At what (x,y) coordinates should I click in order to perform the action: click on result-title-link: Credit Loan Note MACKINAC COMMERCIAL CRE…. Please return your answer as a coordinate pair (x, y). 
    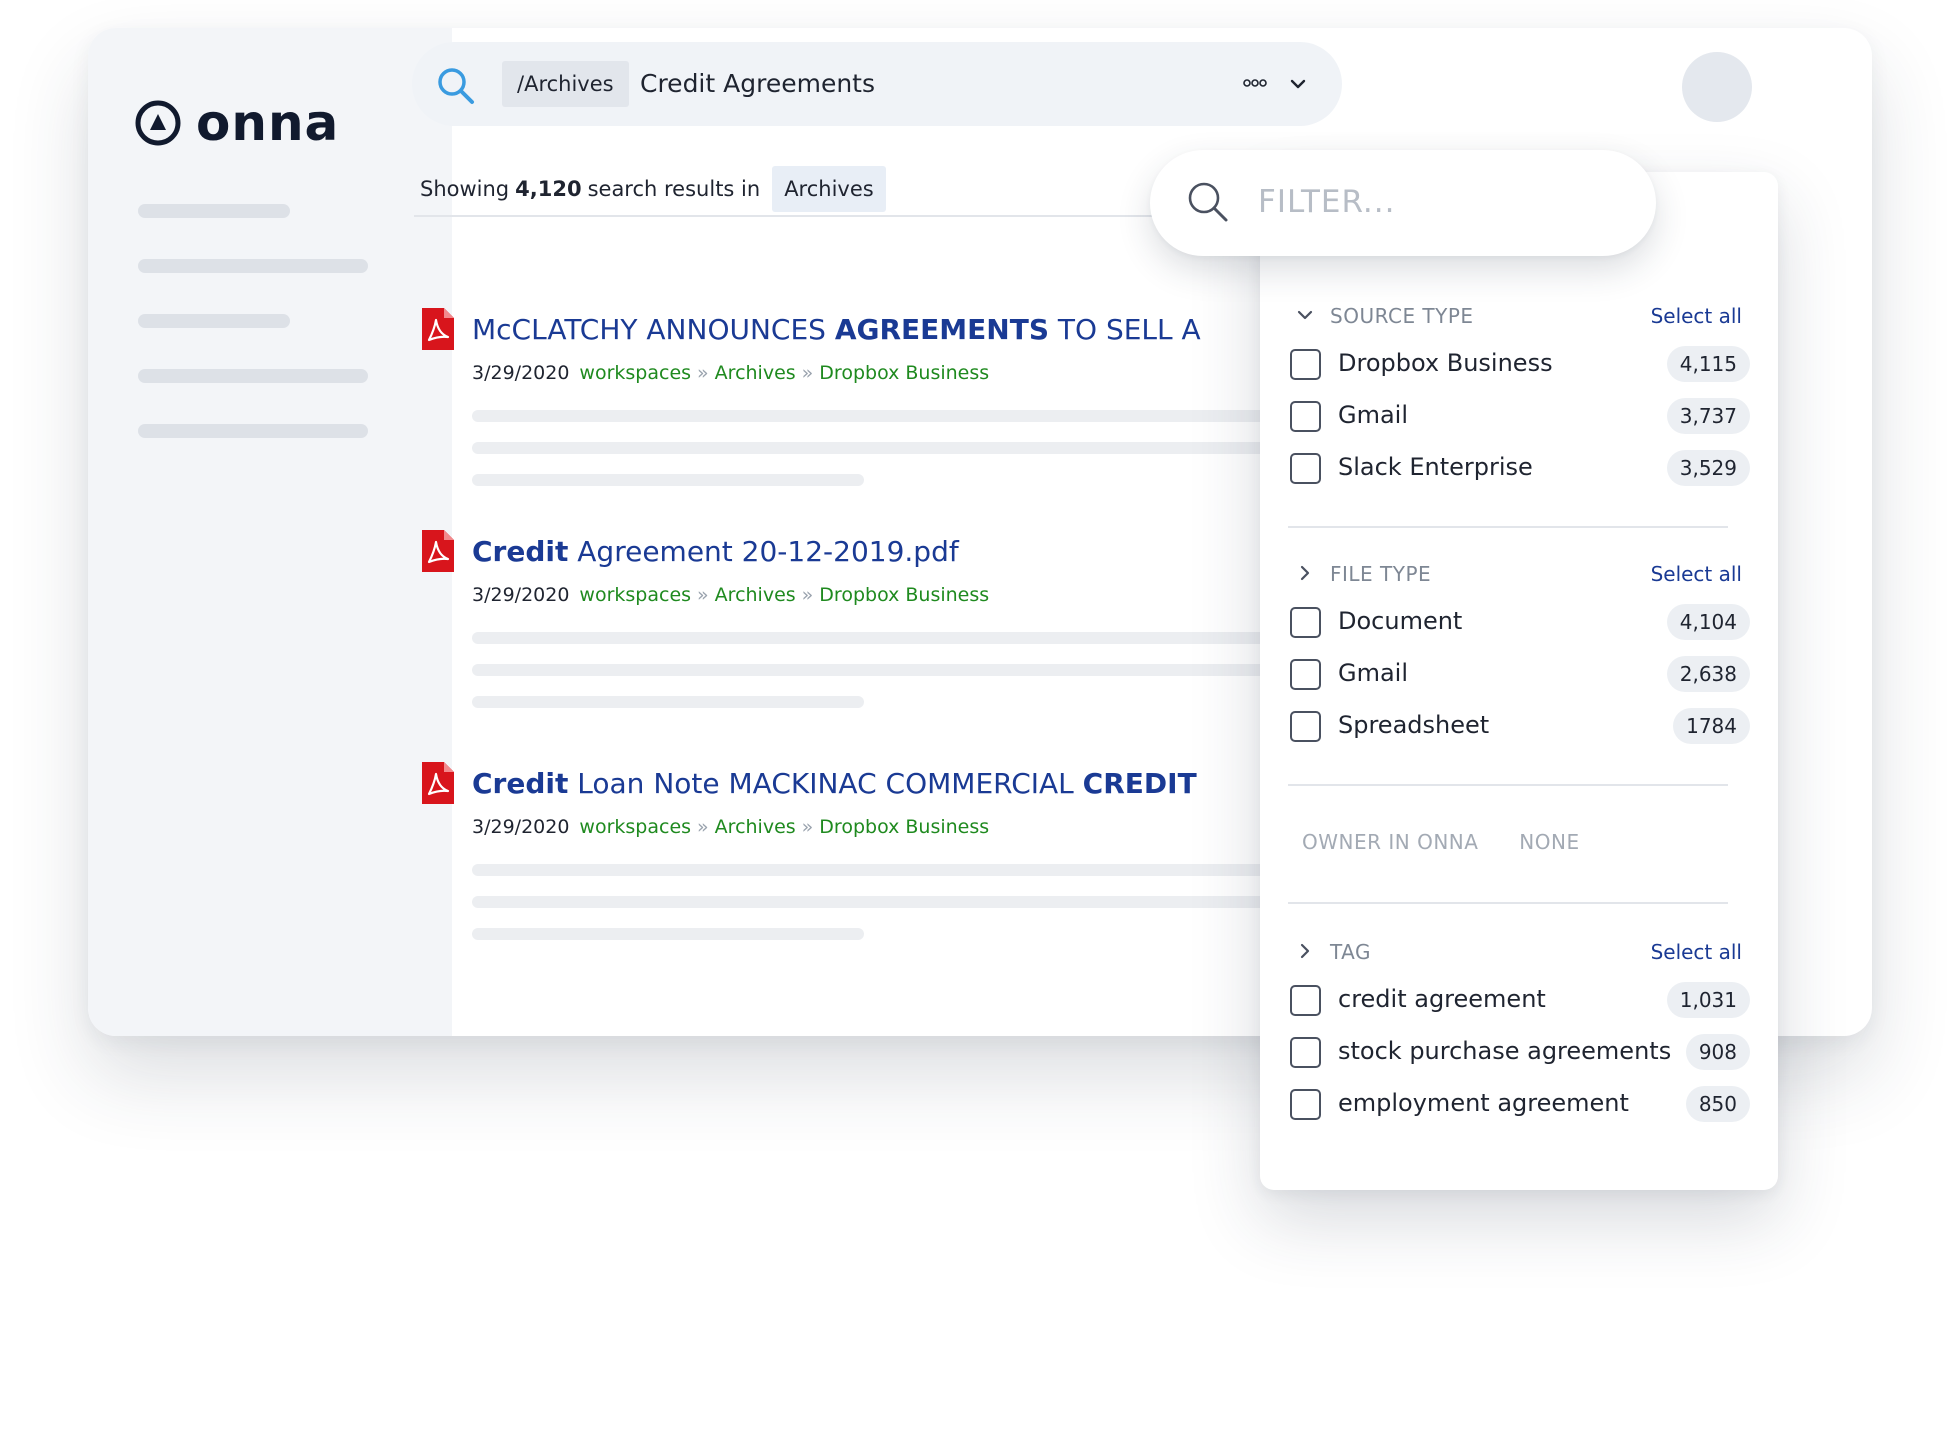
    Looking at the image, I should click on (834, 784).